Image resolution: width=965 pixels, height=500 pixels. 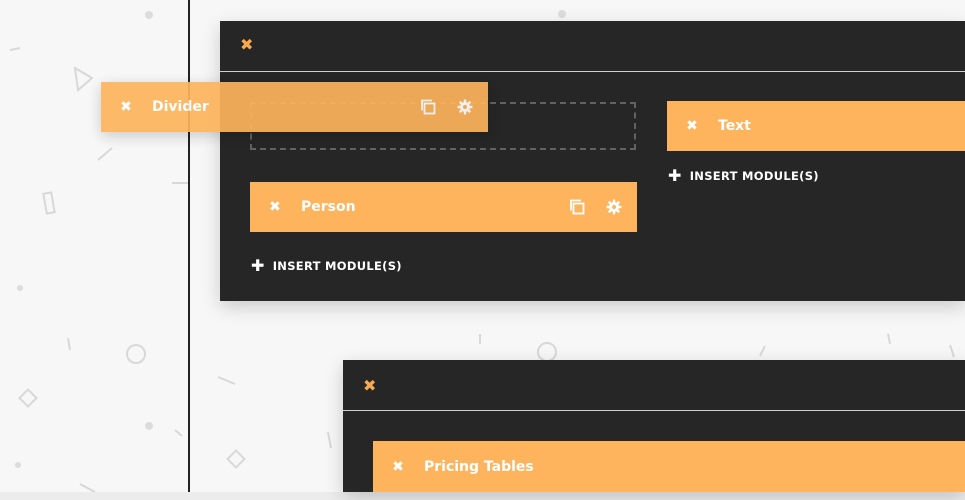 I want to click on module-label: Pricing Tables, so click(x=479, y=466).